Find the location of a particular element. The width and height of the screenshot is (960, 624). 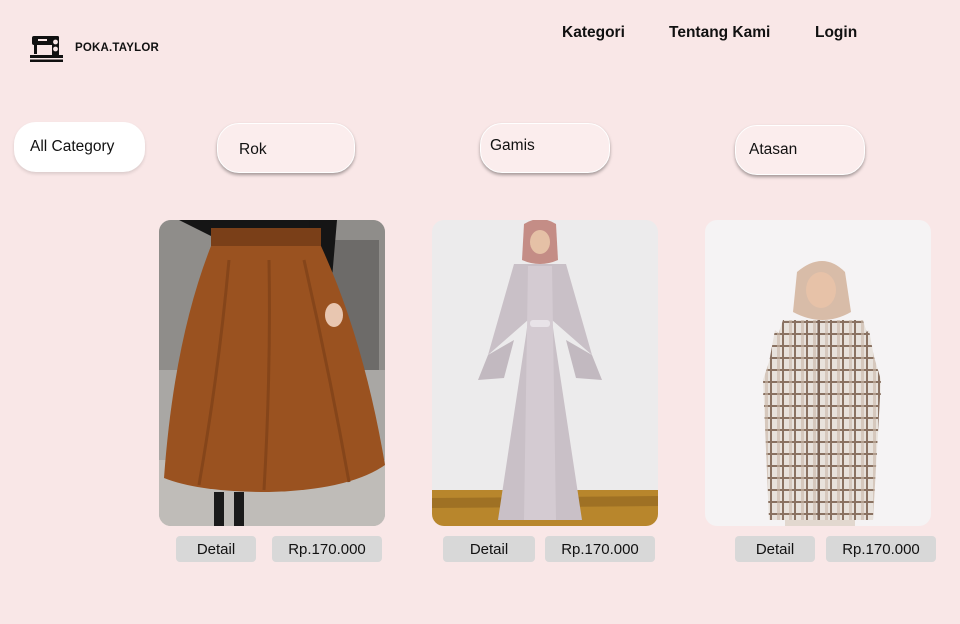

product-image-atasan is located at coordinates (818, 373).